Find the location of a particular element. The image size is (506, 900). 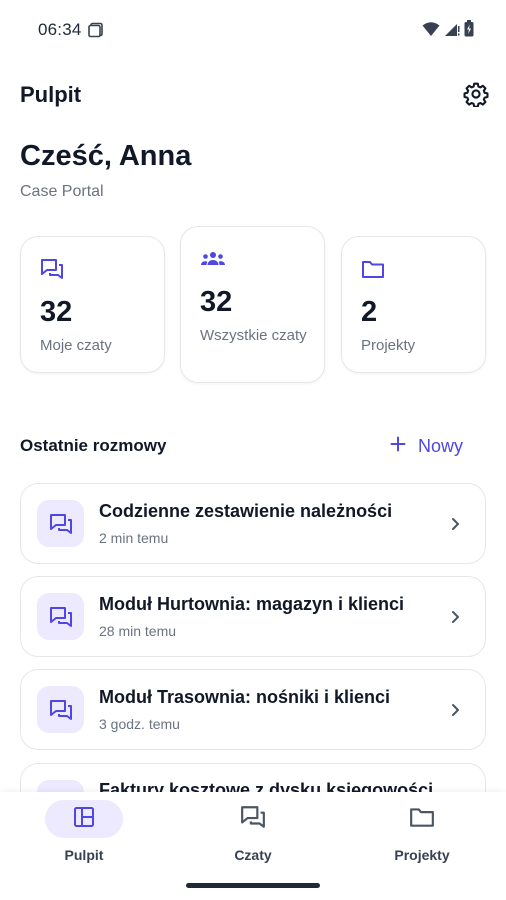

signal-icon is located at coordinates (452, 31).